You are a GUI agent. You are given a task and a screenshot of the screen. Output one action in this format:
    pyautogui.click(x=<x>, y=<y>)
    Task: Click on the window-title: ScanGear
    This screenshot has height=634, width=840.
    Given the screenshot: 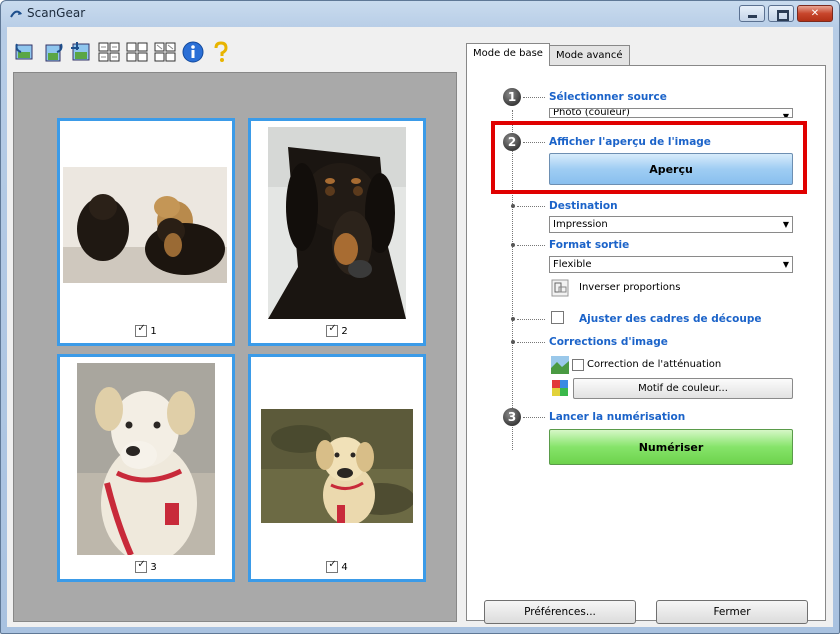 What is the action you would take?
    pyautogui.click(x=56, y=13)
    